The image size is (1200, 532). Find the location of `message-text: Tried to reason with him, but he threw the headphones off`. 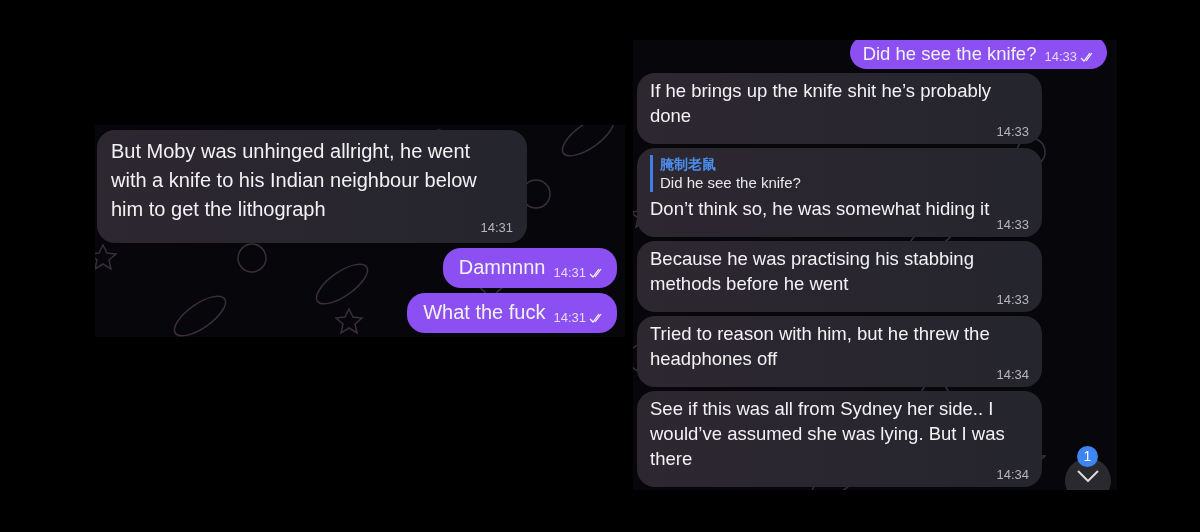

message-text: Tried to reason with him, but he threw the headphones off is located at coordinates (820, 346).